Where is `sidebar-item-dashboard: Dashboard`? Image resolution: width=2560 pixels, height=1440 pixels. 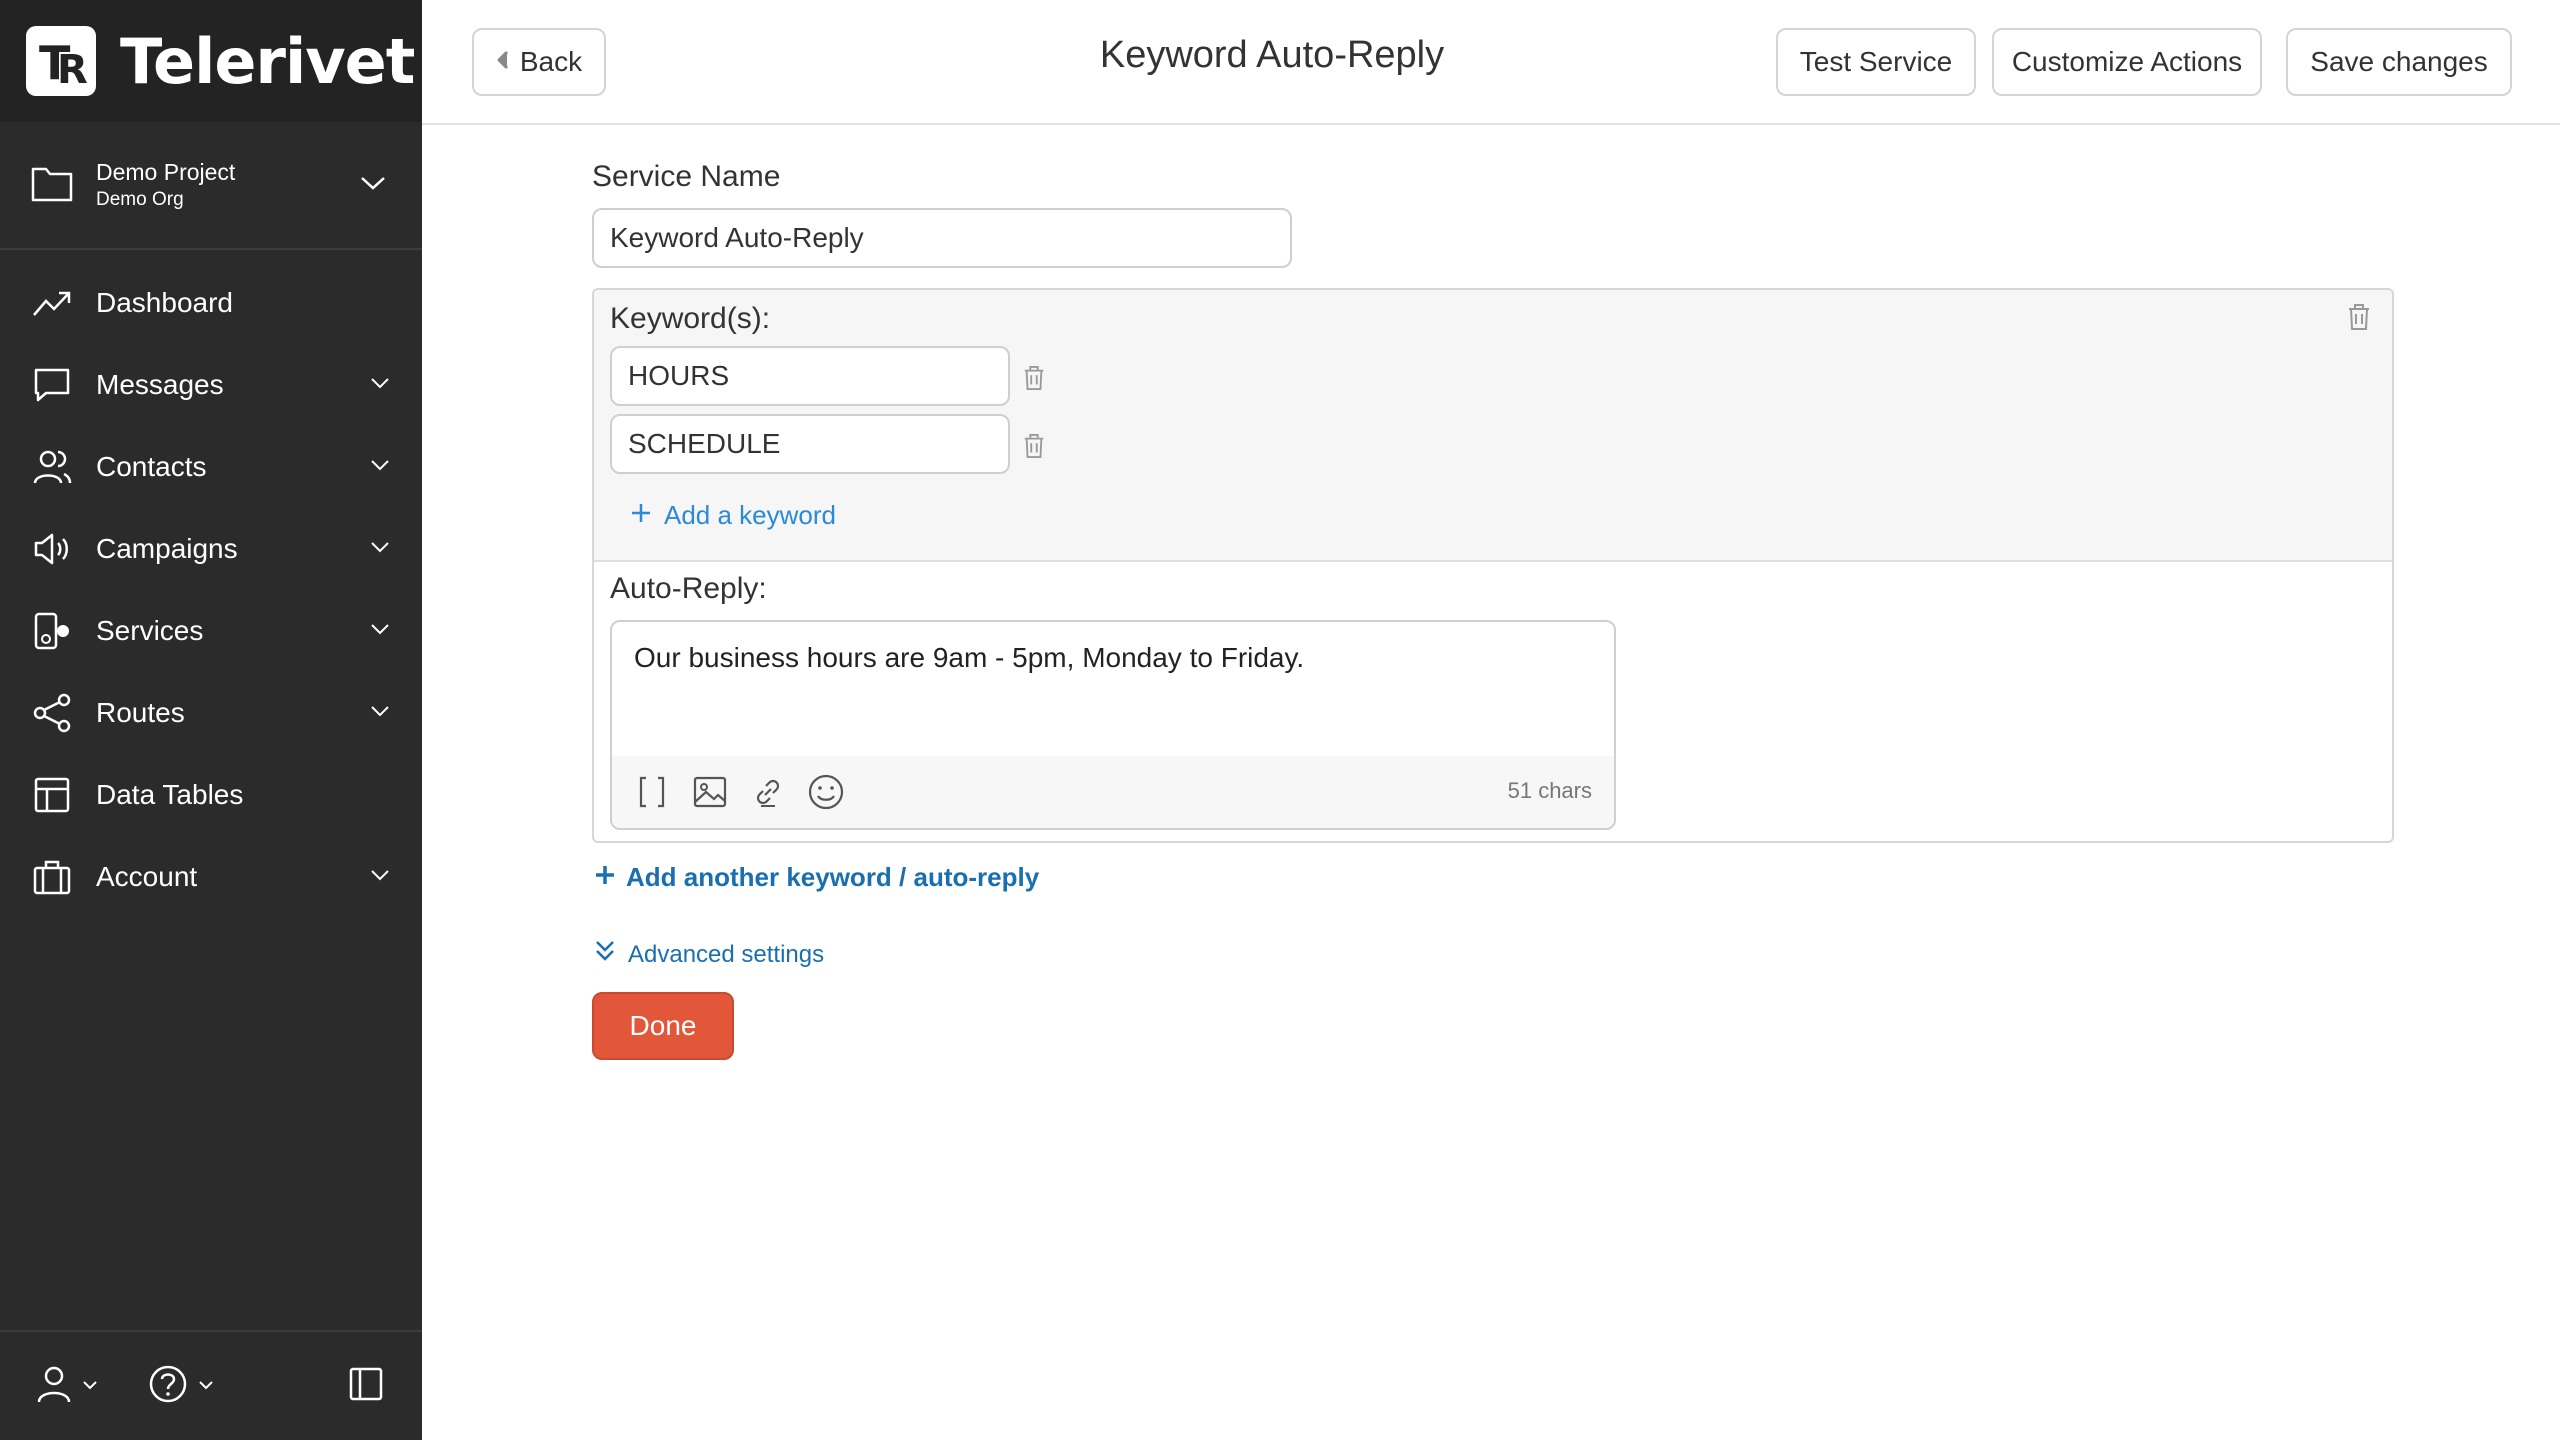 sidebar-item-dashboard: Dashboard is located at coordinates (211, 303).